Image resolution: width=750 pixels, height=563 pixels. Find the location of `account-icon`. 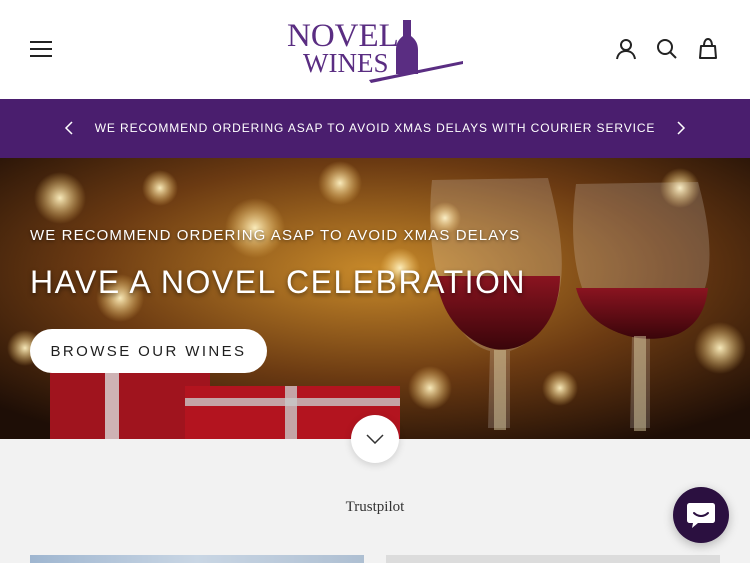

account-icon is located at coordinates (626, 49).